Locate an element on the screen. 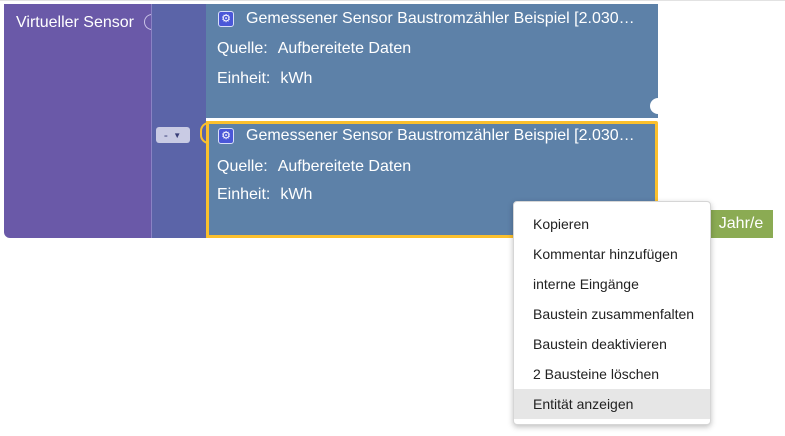  chevron-down-icon: ▼ is located at coordinates (178, 135).